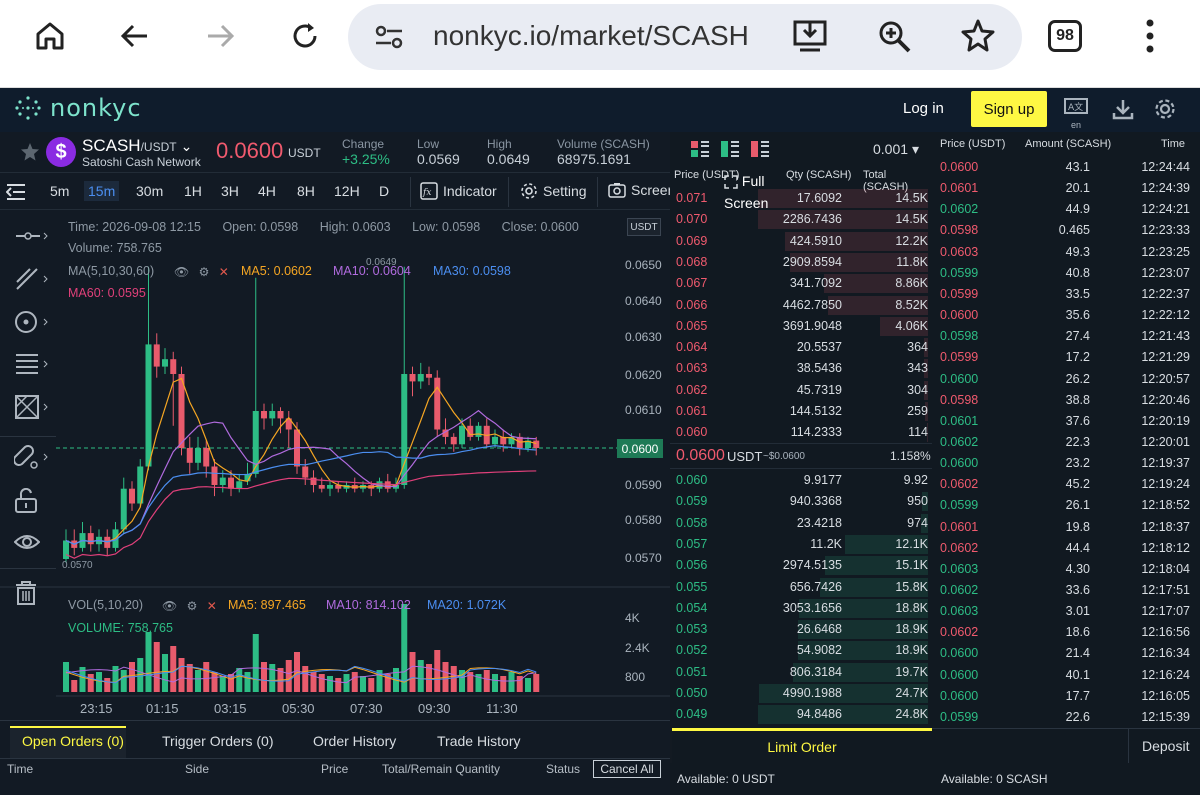 Image resolution: width=1200 pixels, height=795 pixels. I want to click on chevron-down-icon: ⌄, so click(187, 146).